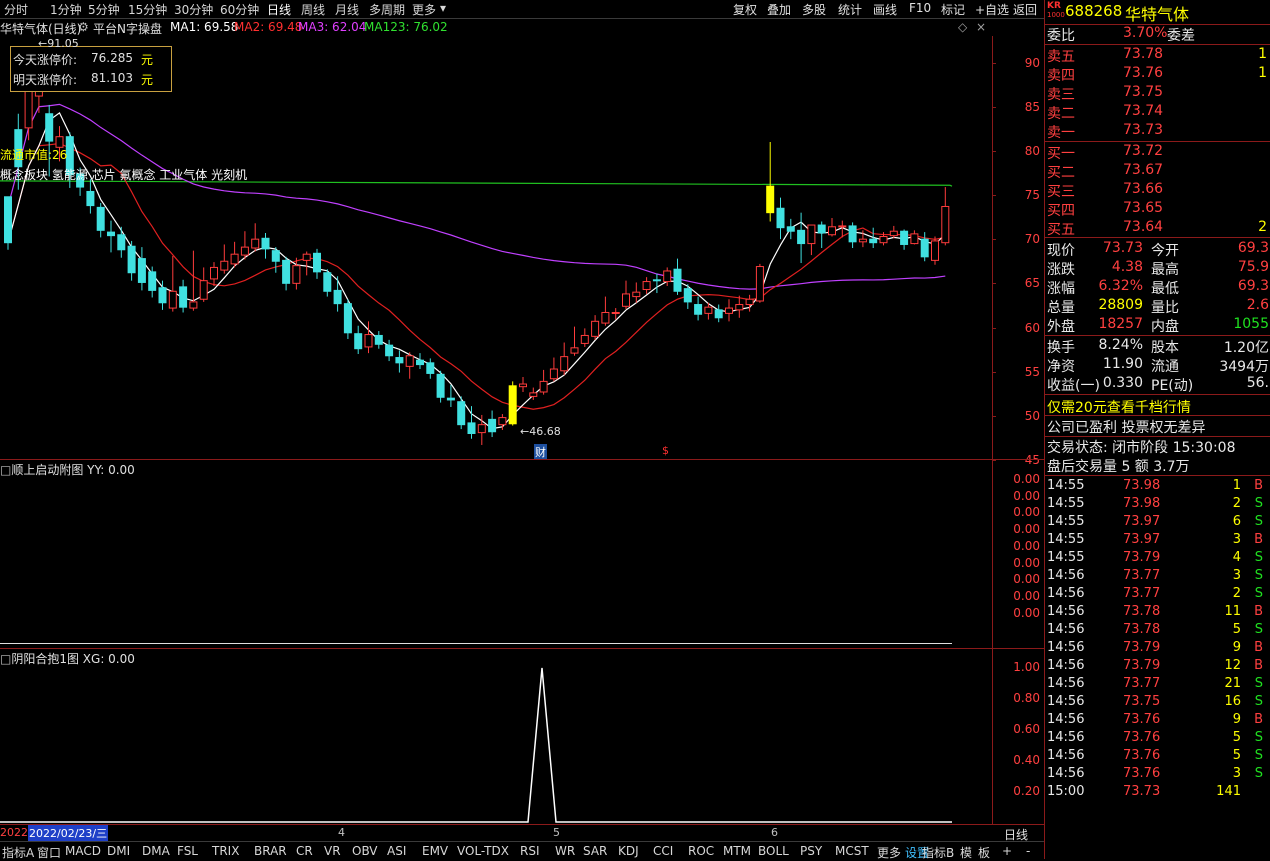  I want to click on tool-diejia: 叠加, so click(779, 9).